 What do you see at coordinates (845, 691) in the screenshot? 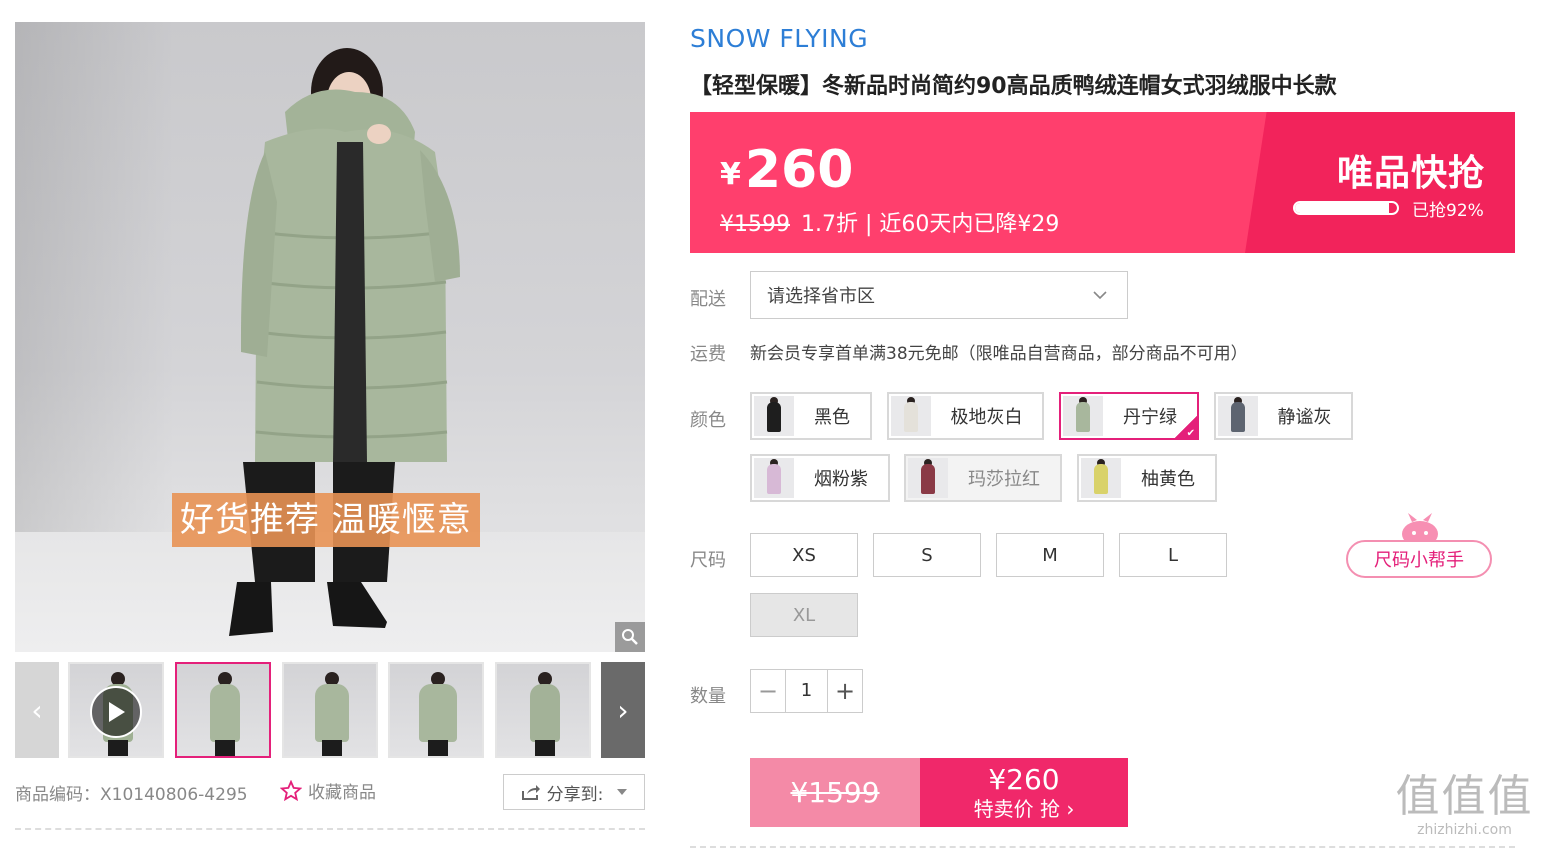
I see `quantity-increase-button: +` at bounding box center [845, 691].